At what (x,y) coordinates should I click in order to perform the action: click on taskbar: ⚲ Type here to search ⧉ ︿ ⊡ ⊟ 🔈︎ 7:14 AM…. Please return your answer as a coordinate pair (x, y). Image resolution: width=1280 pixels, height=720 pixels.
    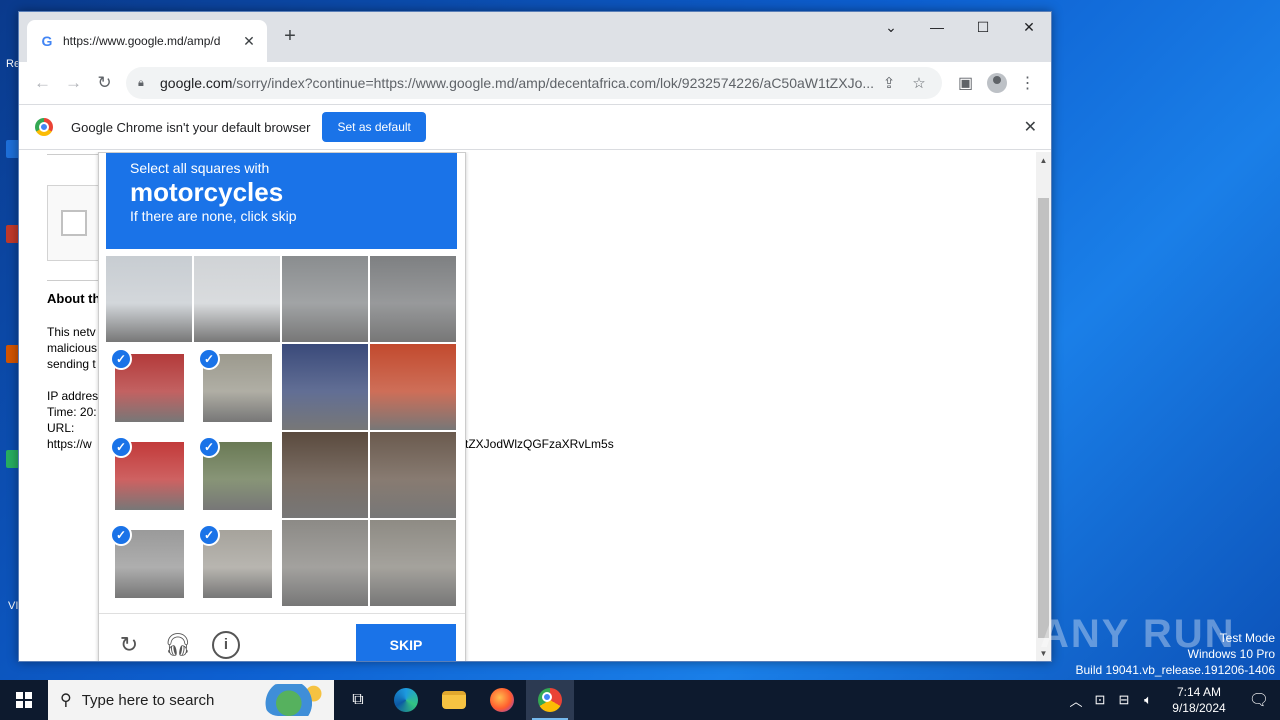
    Looking at the image, I should click on (640, 700).